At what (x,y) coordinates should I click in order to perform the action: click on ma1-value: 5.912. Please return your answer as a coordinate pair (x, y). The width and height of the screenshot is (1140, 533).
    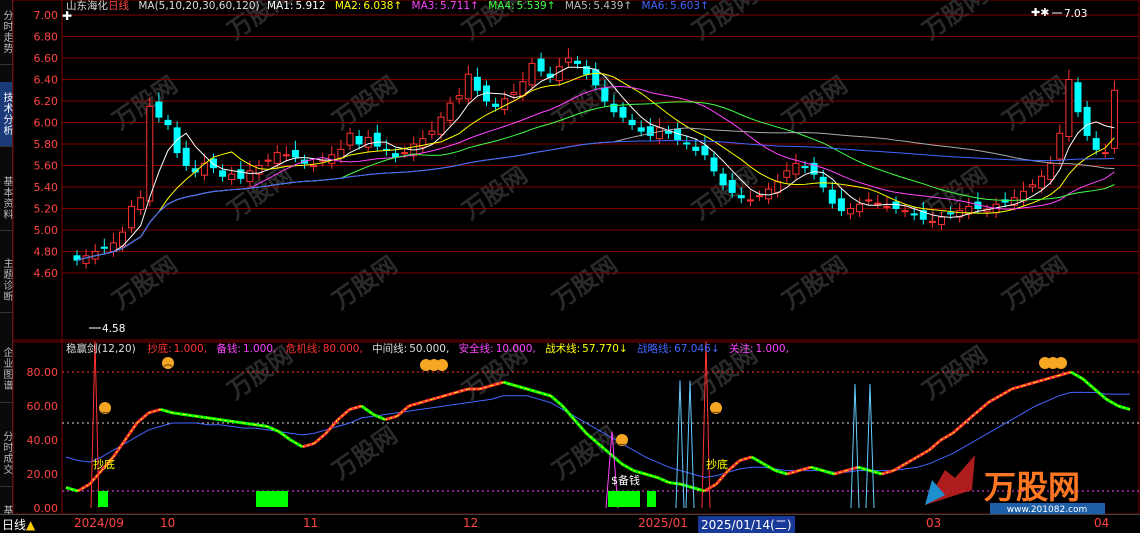
    Looking at the image, I should click on (310, 6).